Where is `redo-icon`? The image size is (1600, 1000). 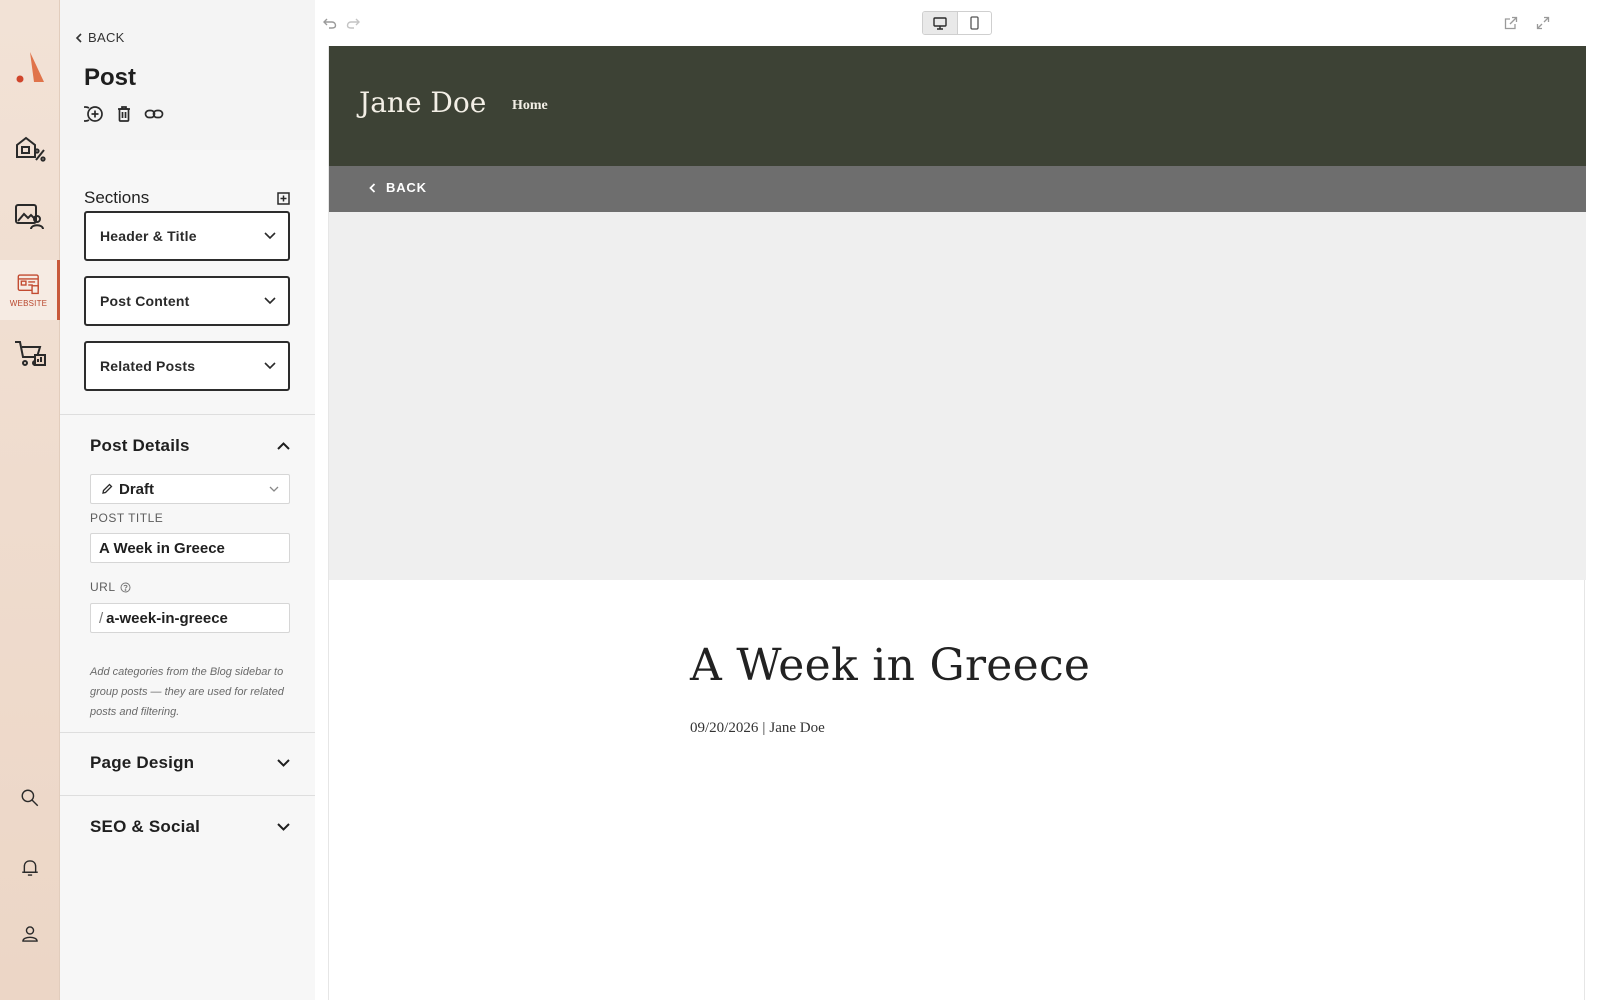
redo-icon is located at coordinates (353, 23).